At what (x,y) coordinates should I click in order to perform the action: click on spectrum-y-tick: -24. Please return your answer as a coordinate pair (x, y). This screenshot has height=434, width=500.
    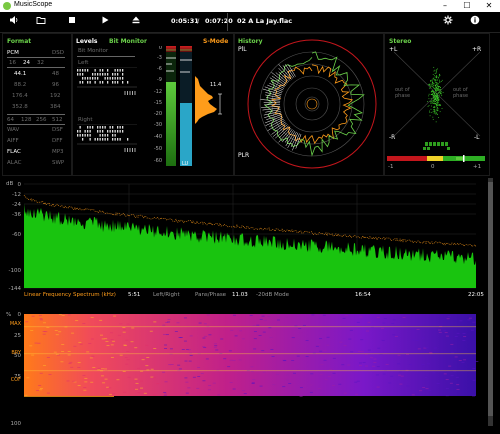
    Looking at the image, I should click on (16, 205).